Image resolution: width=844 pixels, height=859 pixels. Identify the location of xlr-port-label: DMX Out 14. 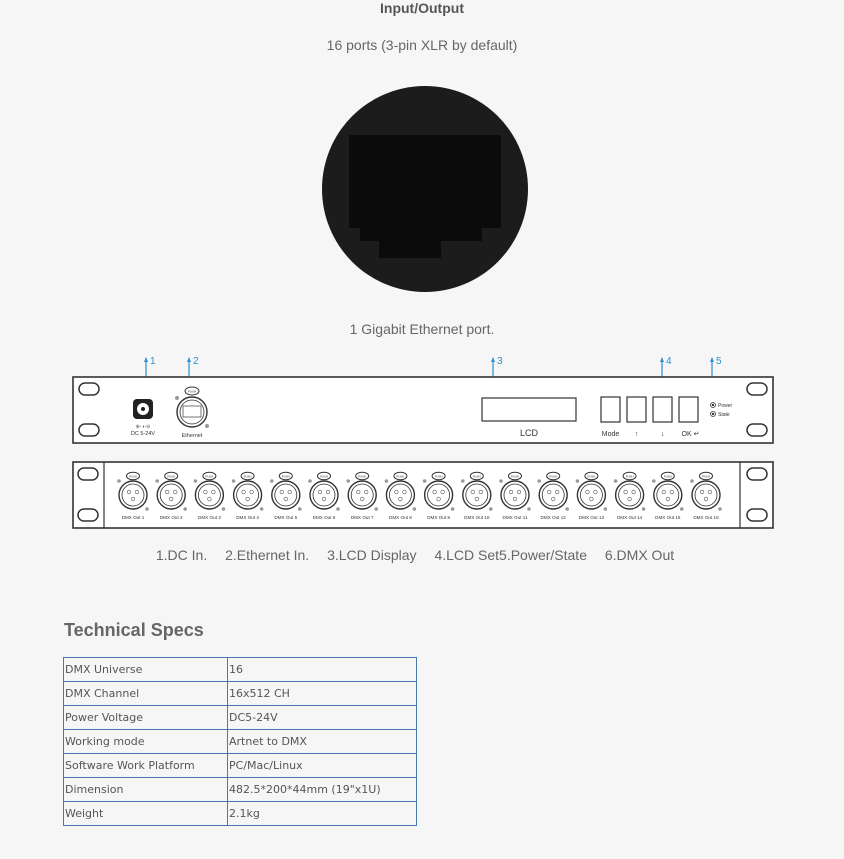
(630, 517).